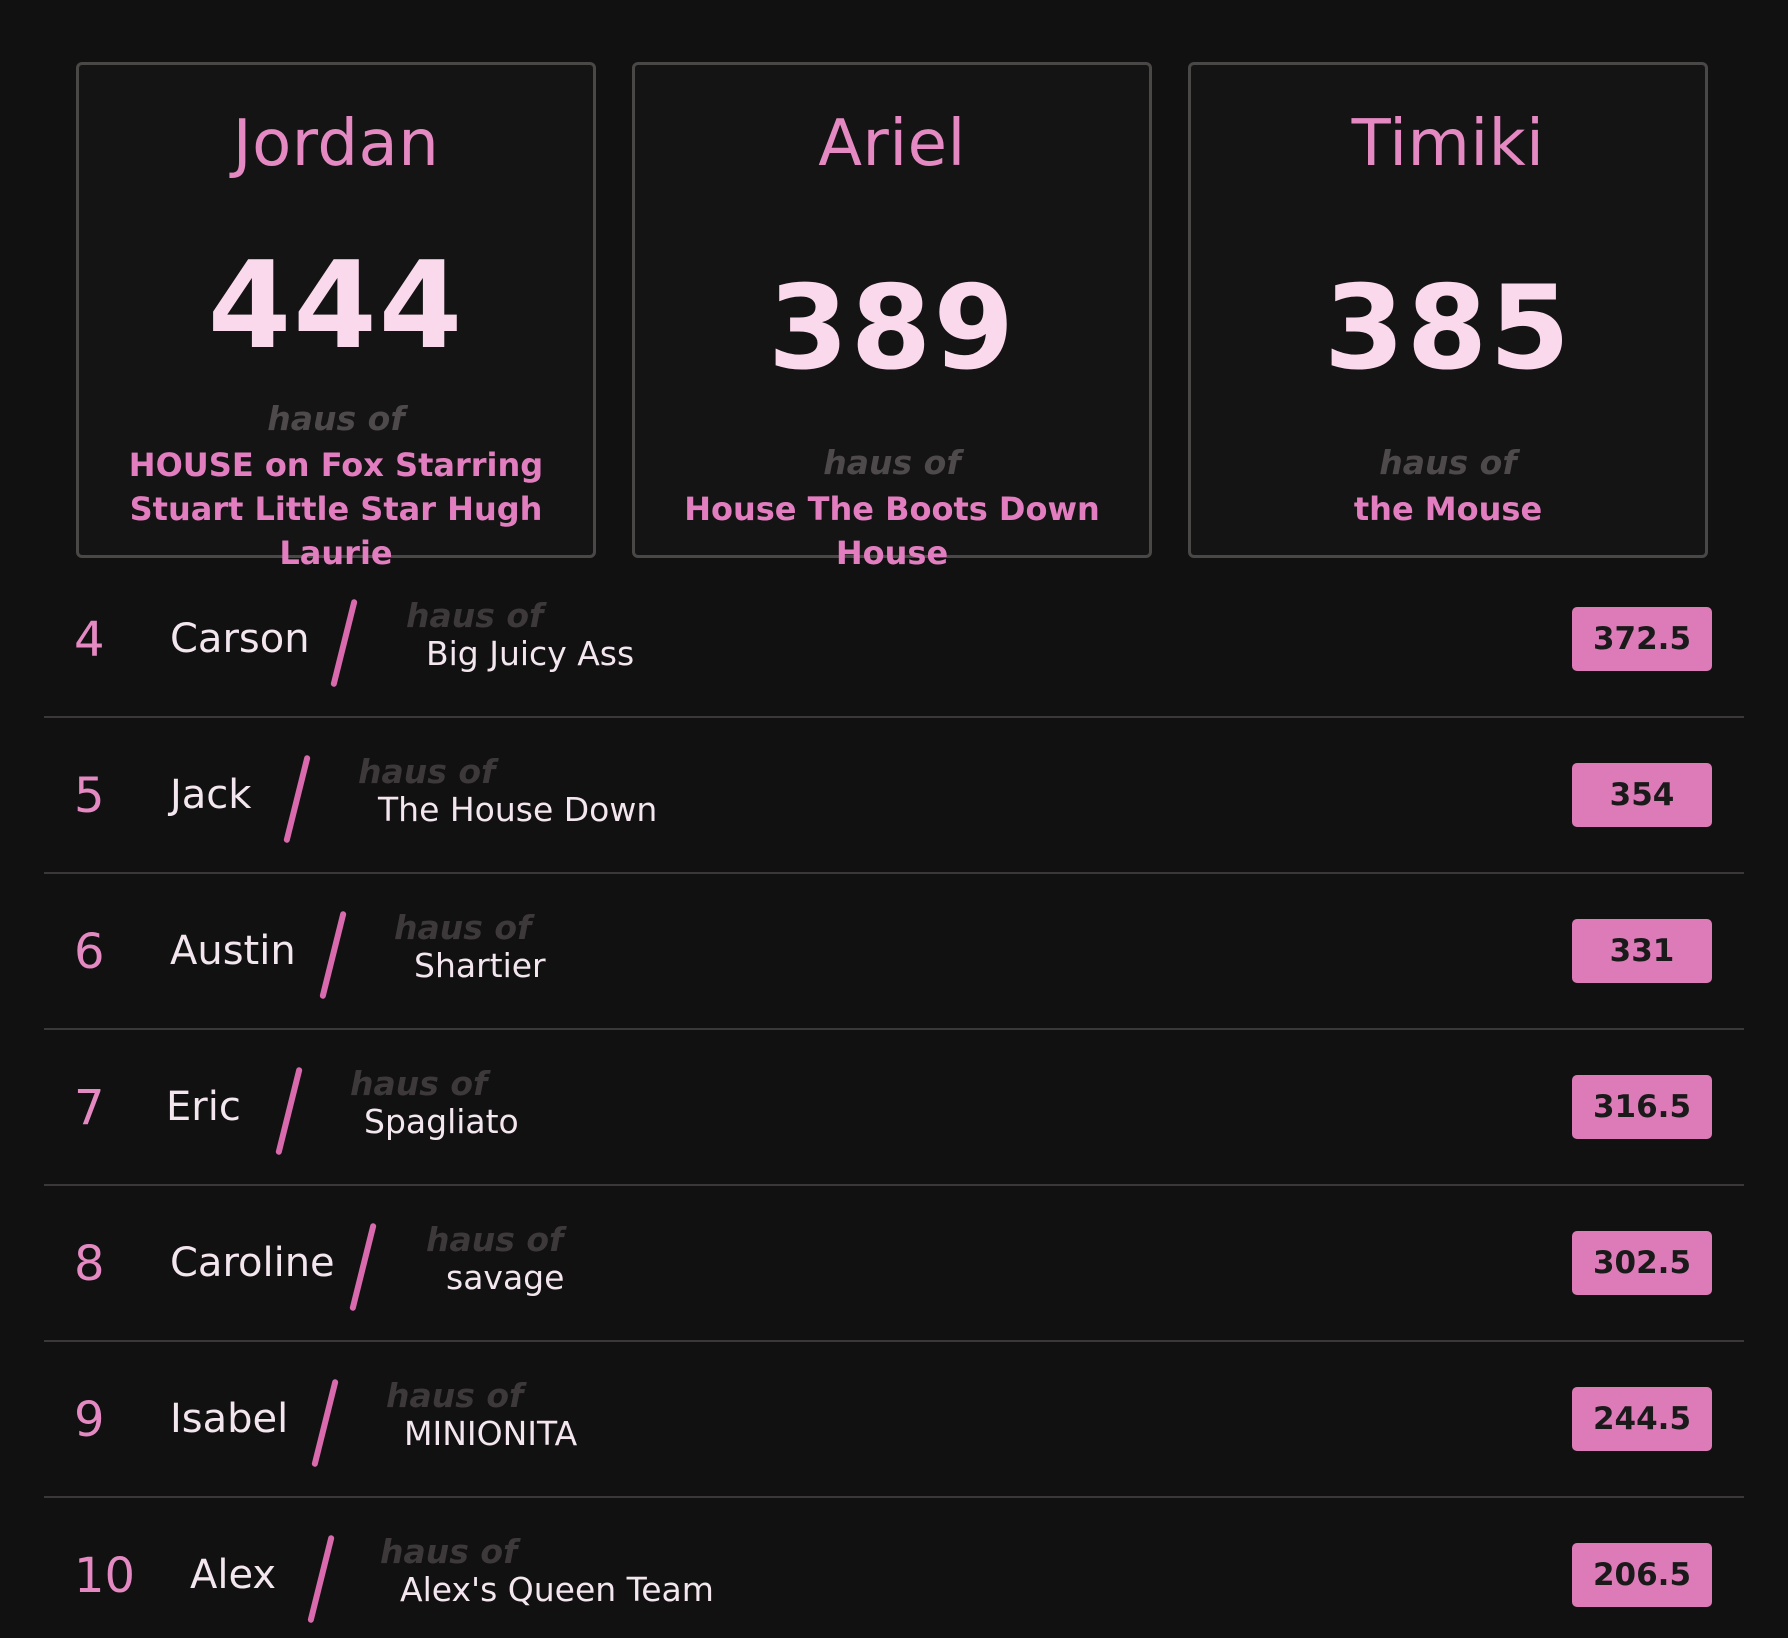 This screenshot has height=1638, width=1788. I want to click on player-name: Eric, so click(203, 1107).